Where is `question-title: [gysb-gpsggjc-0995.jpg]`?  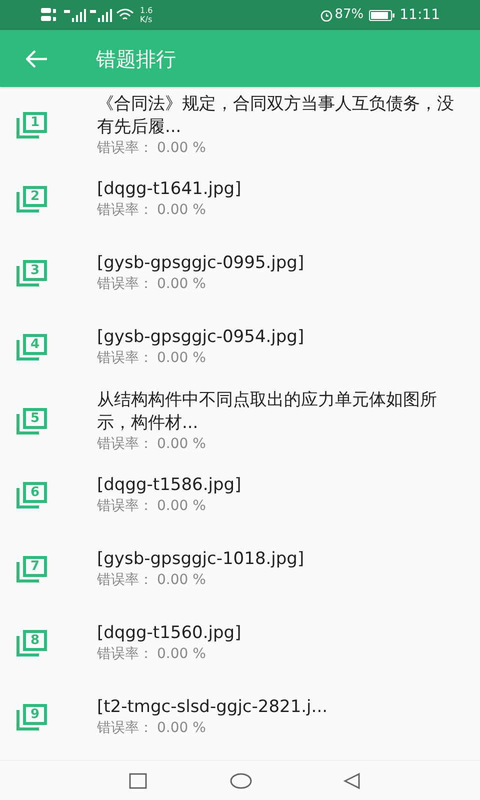
question-title: [gysb-gpsggjc-0995.jpg] is located at coordinates (200, 263).